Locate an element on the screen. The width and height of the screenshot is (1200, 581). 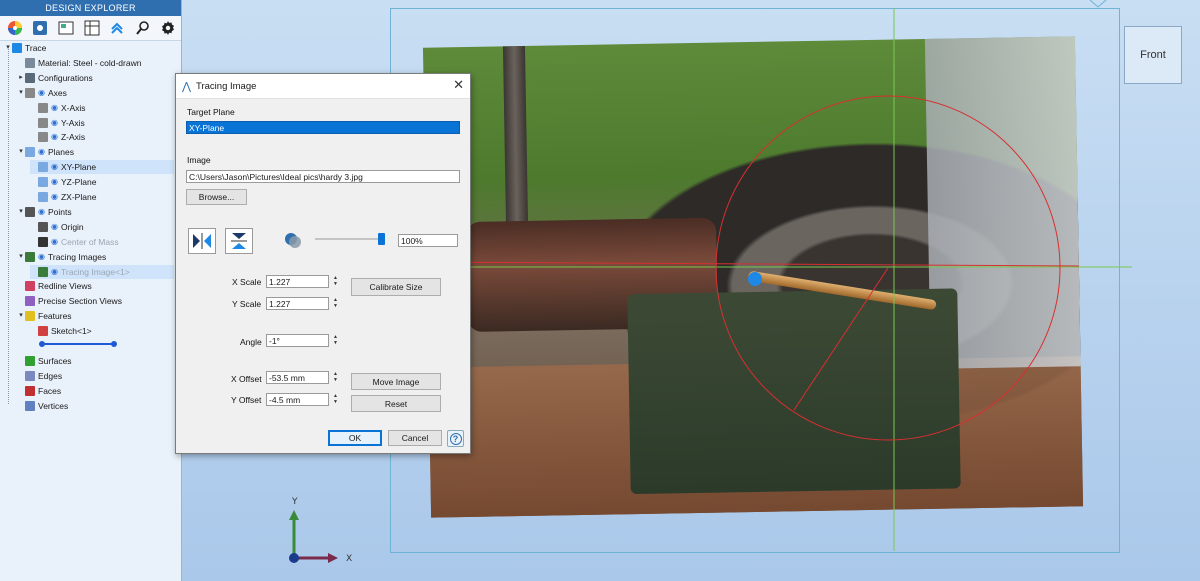
tree-item-label: Trace is located at coordinates (36, 48).